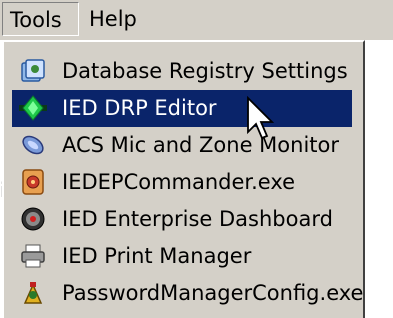 This screenshot has width=393, height=318. Describe the element at coordinates (261, 118) in the screenshot. I see `mouse-cursor-icon` at that location.